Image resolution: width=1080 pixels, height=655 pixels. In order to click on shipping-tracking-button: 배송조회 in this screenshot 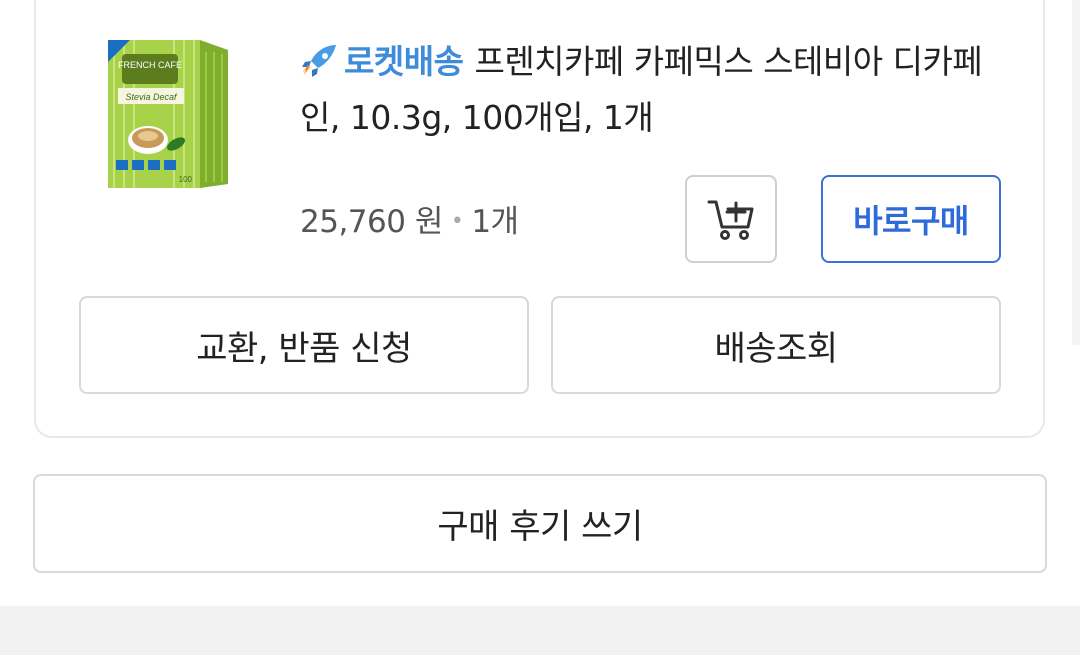, I will do `click(776, 345)`.